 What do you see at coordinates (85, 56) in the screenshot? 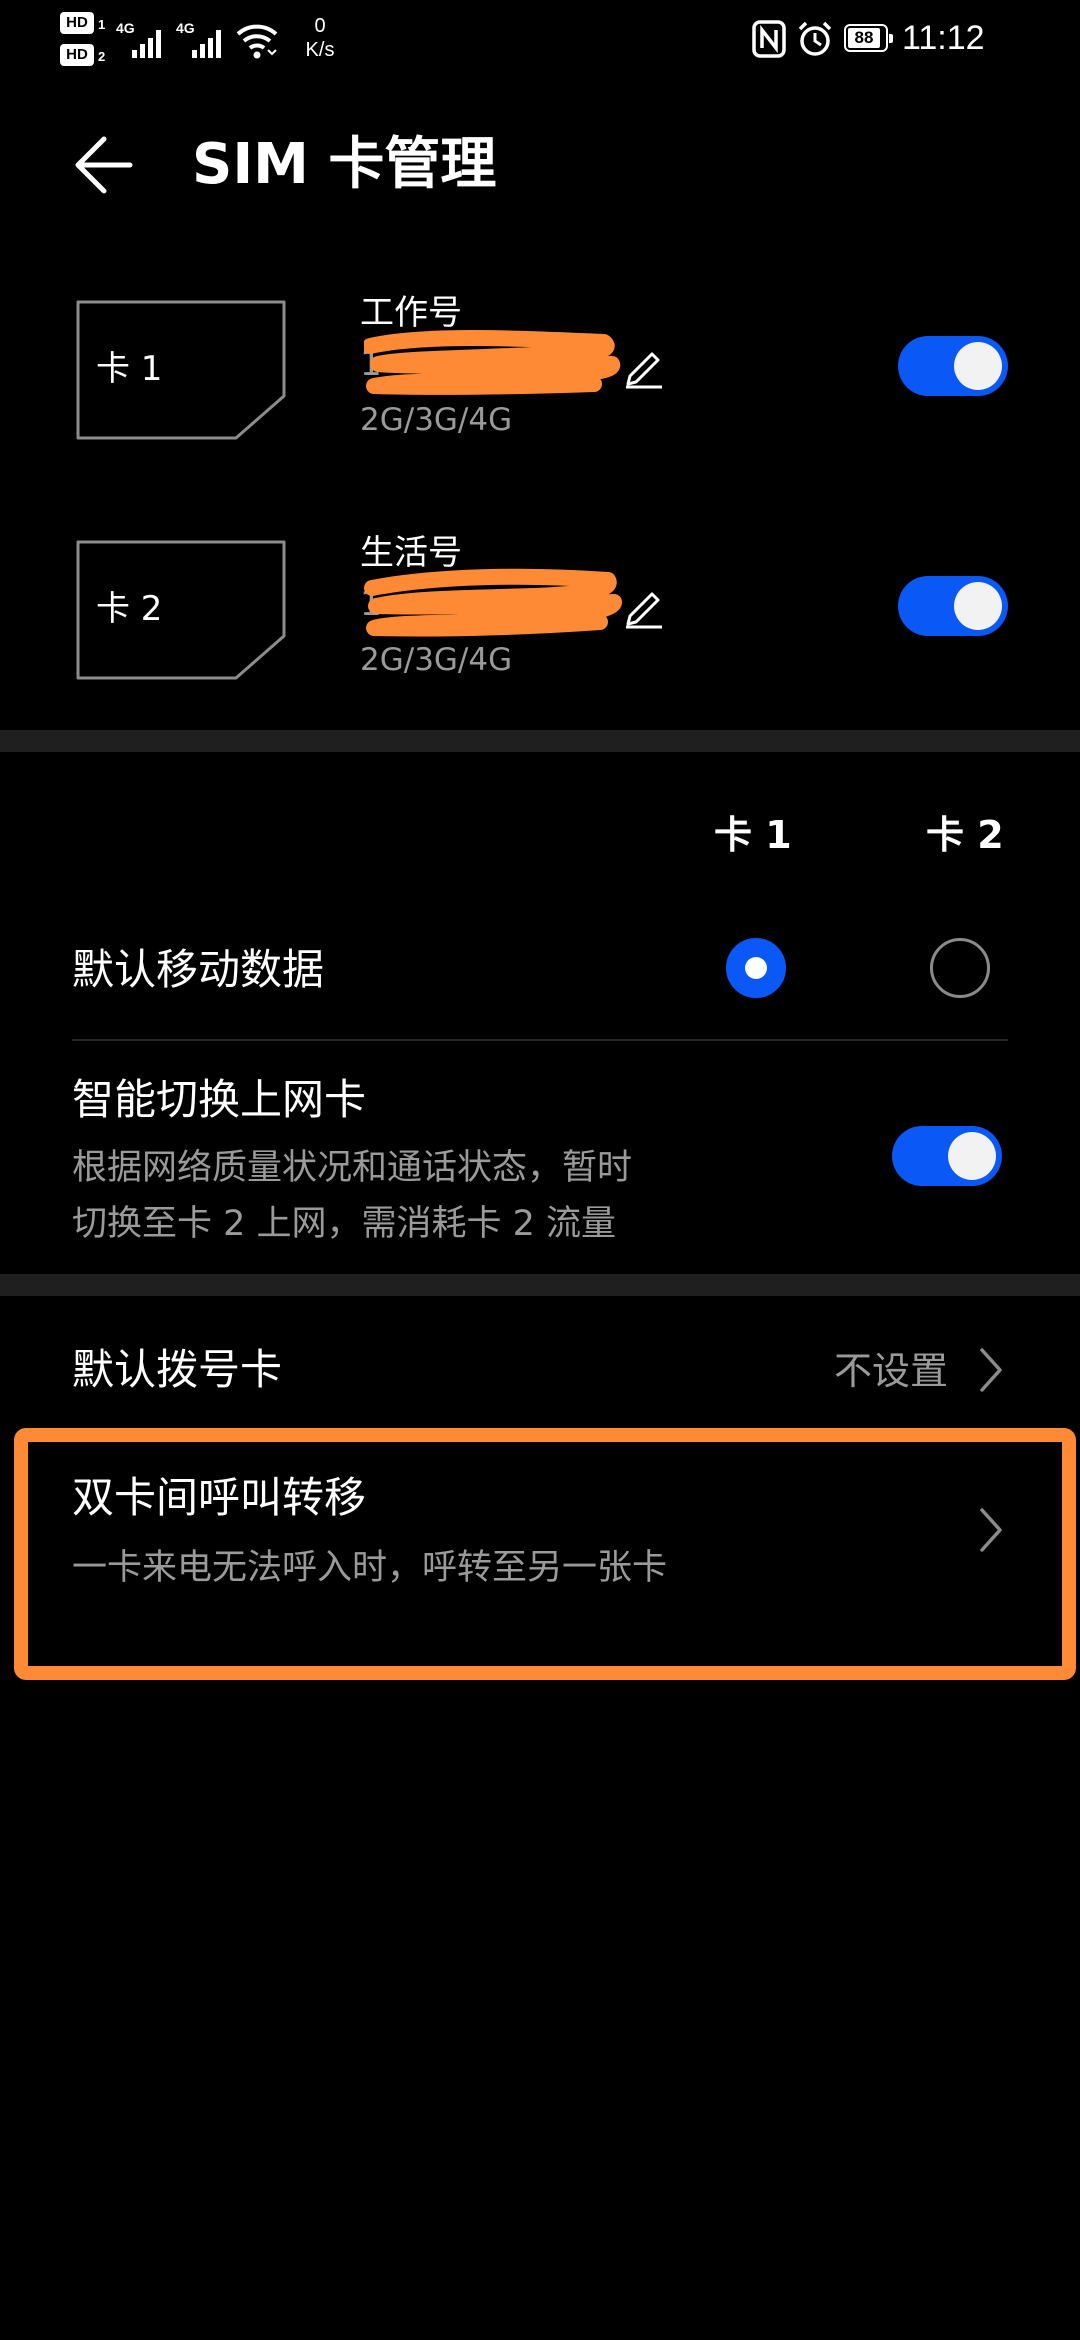
I see `hd-icon: HD 2` at bounding box center [85, 56].